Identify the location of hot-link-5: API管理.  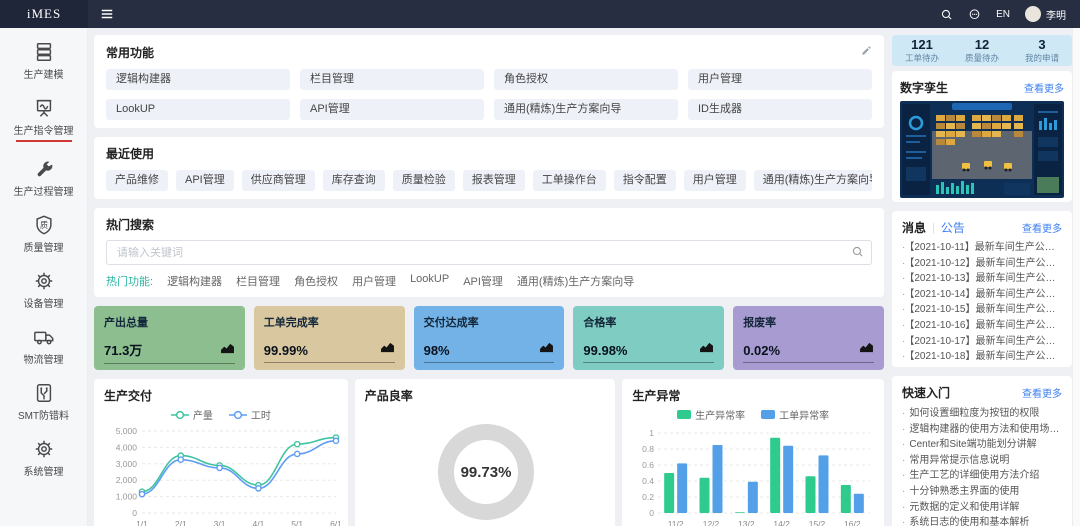
(483, 281).